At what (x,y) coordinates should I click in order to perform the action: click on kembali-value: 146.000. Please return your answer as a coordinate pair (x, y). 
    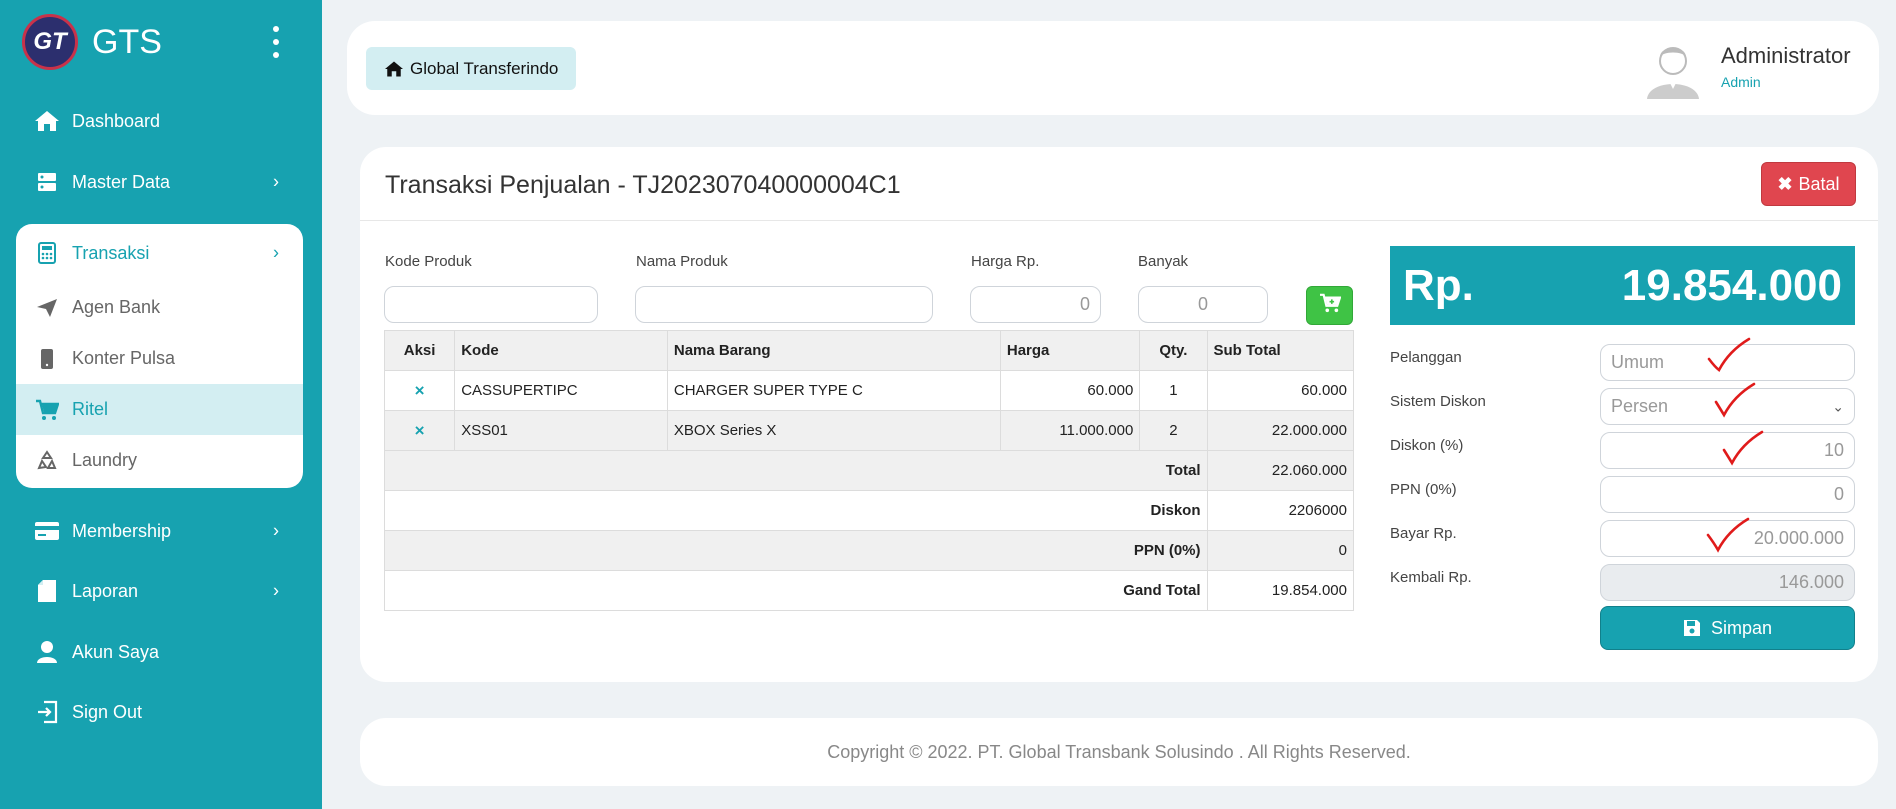
    Looking at the image, I should click on (1811, 582).